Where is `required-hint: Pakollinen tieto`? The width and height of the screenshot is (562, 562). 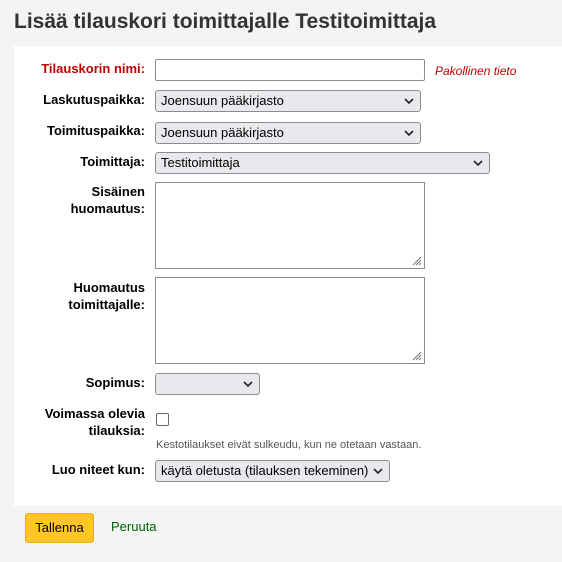
required-hint: Pakollinen tieto is located at coordinates (476, 71).